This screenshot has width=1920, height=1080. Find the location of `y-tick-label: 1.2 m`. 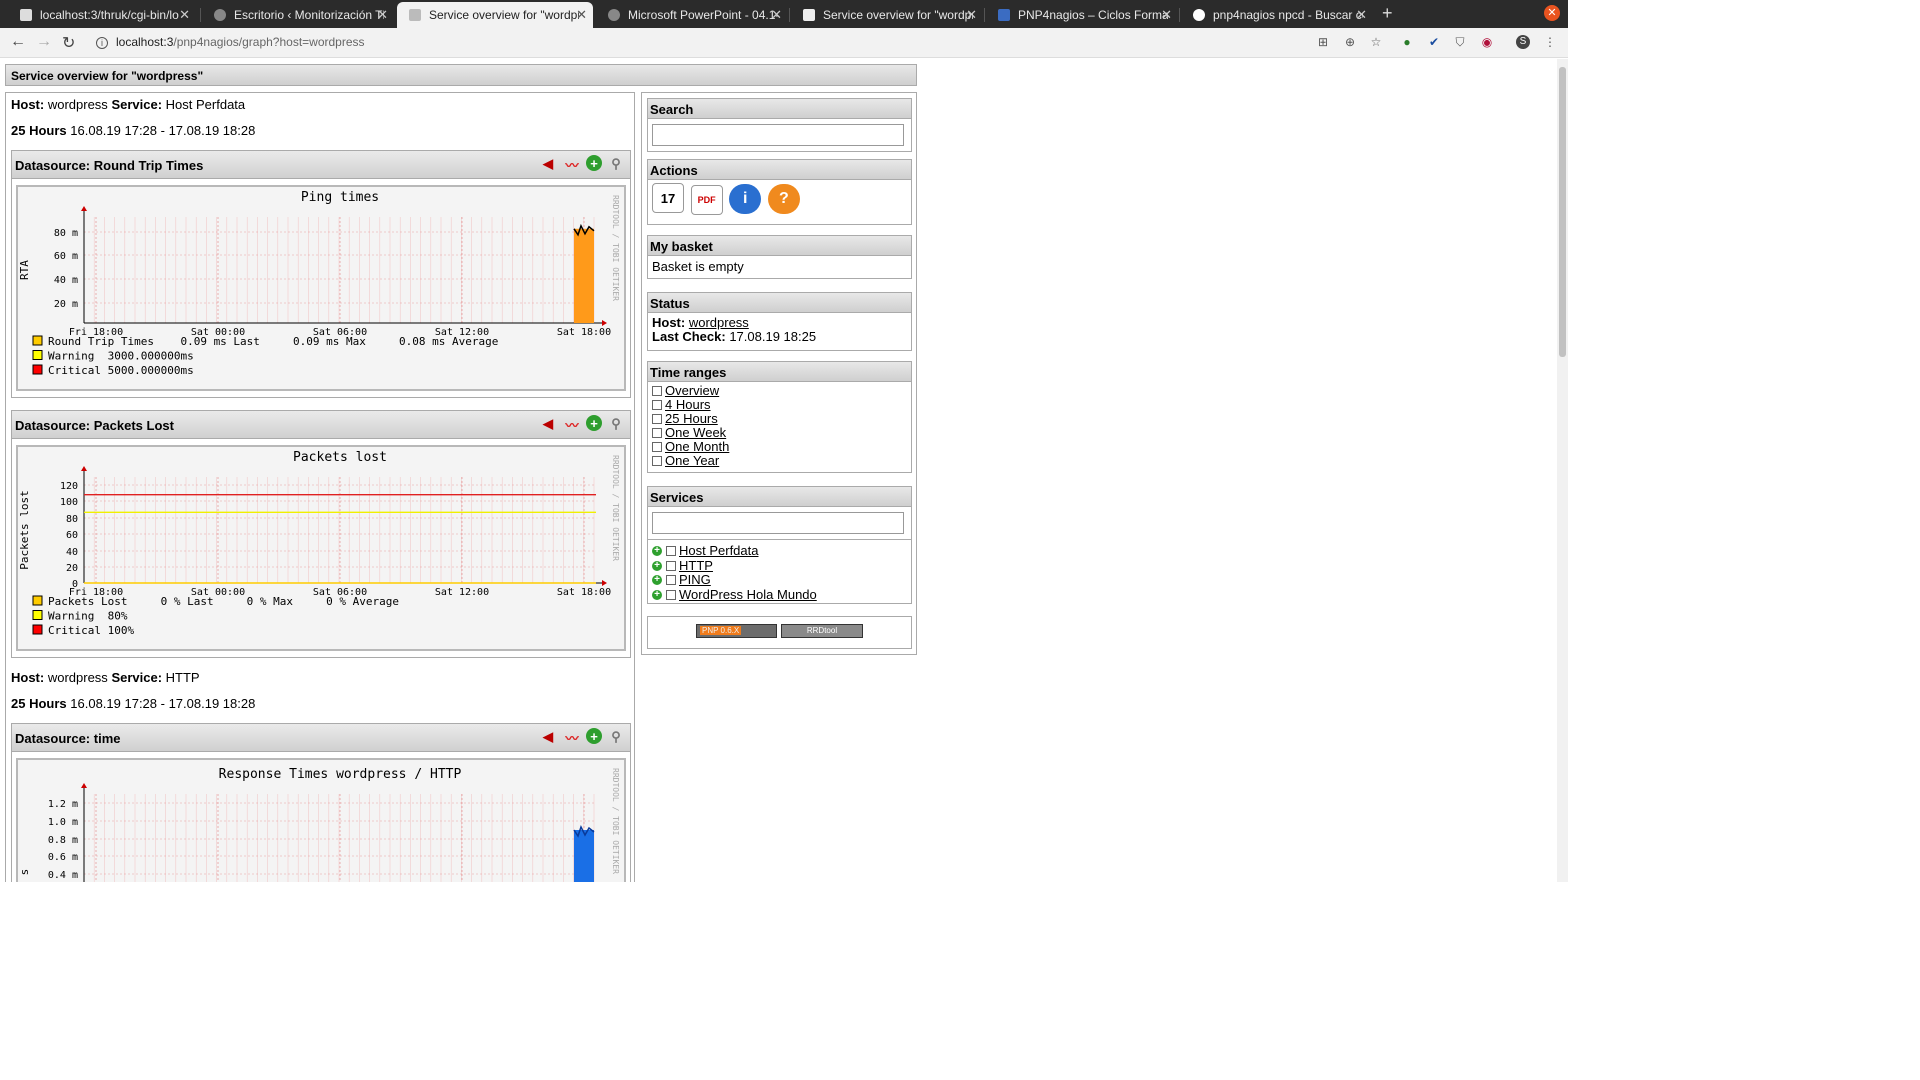

y-tick-label: 1.2 m is located at coordinates (63, 804).